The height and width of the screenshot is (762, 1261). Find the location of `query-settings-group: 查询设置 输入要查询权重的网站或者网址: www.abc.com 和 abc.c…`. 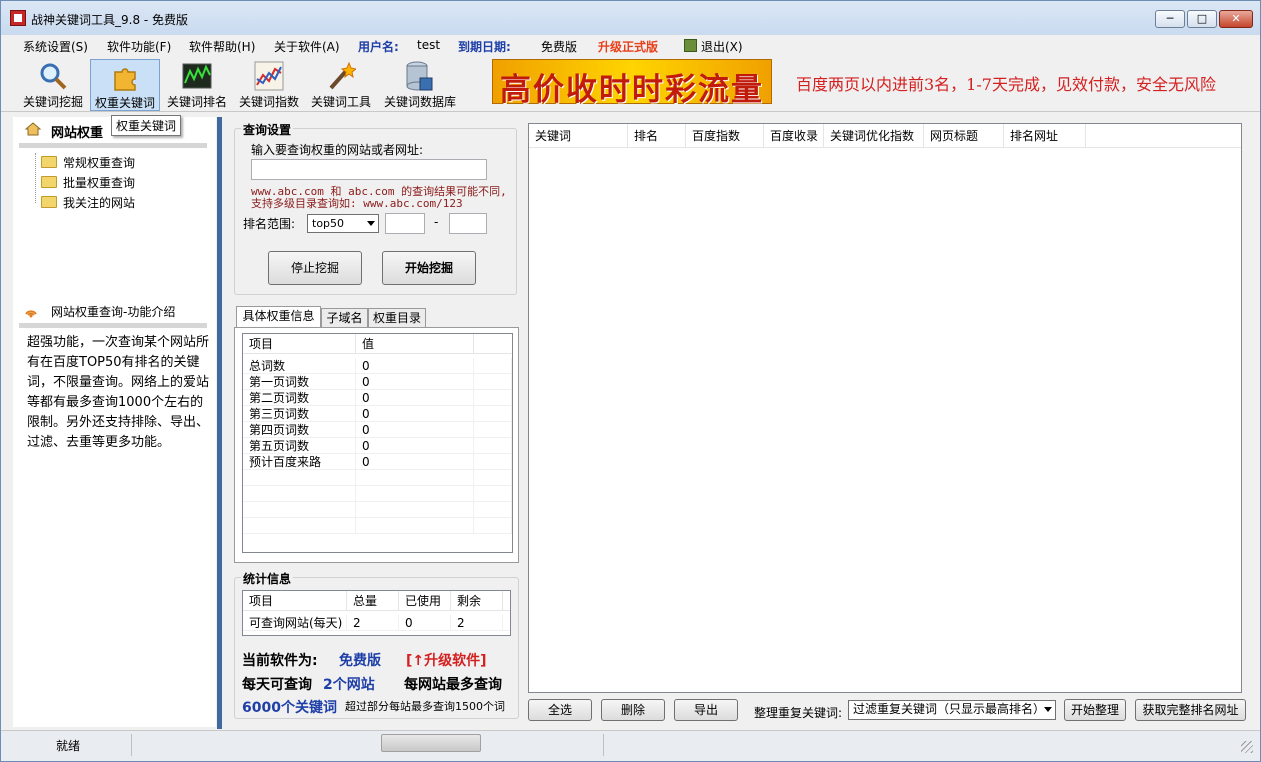

query-settings-group: 查询设置 输入要查询权重的网站或者网址: www.abc.com 和 abc.c… is located at coordinates (375, 208).